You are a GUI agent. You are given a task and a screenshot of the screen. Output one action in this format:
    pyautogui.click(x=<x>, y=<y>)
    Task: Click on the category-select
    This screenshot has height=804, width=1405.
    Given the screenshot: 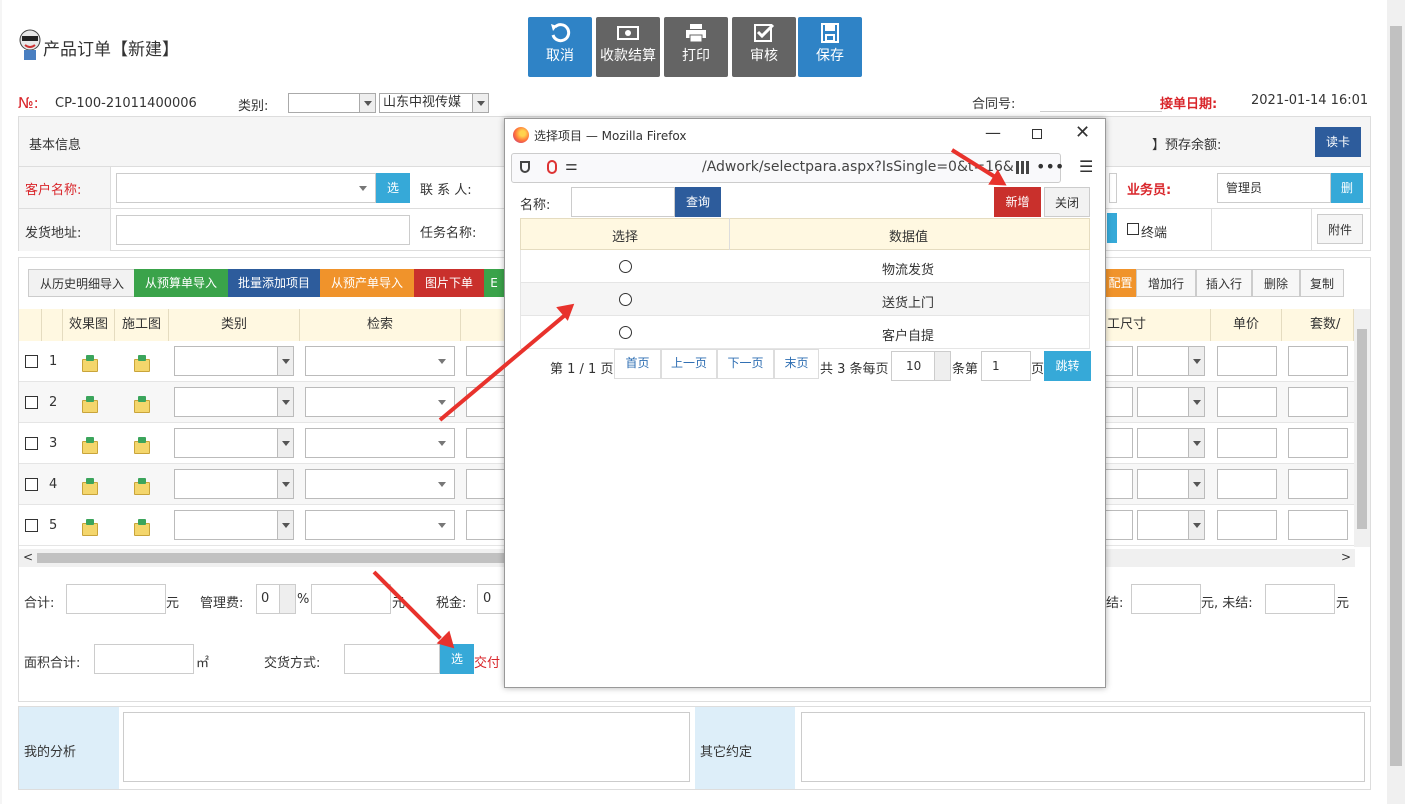 What is the action you would take?
    pyautogui.click(x=332, y=103)
    